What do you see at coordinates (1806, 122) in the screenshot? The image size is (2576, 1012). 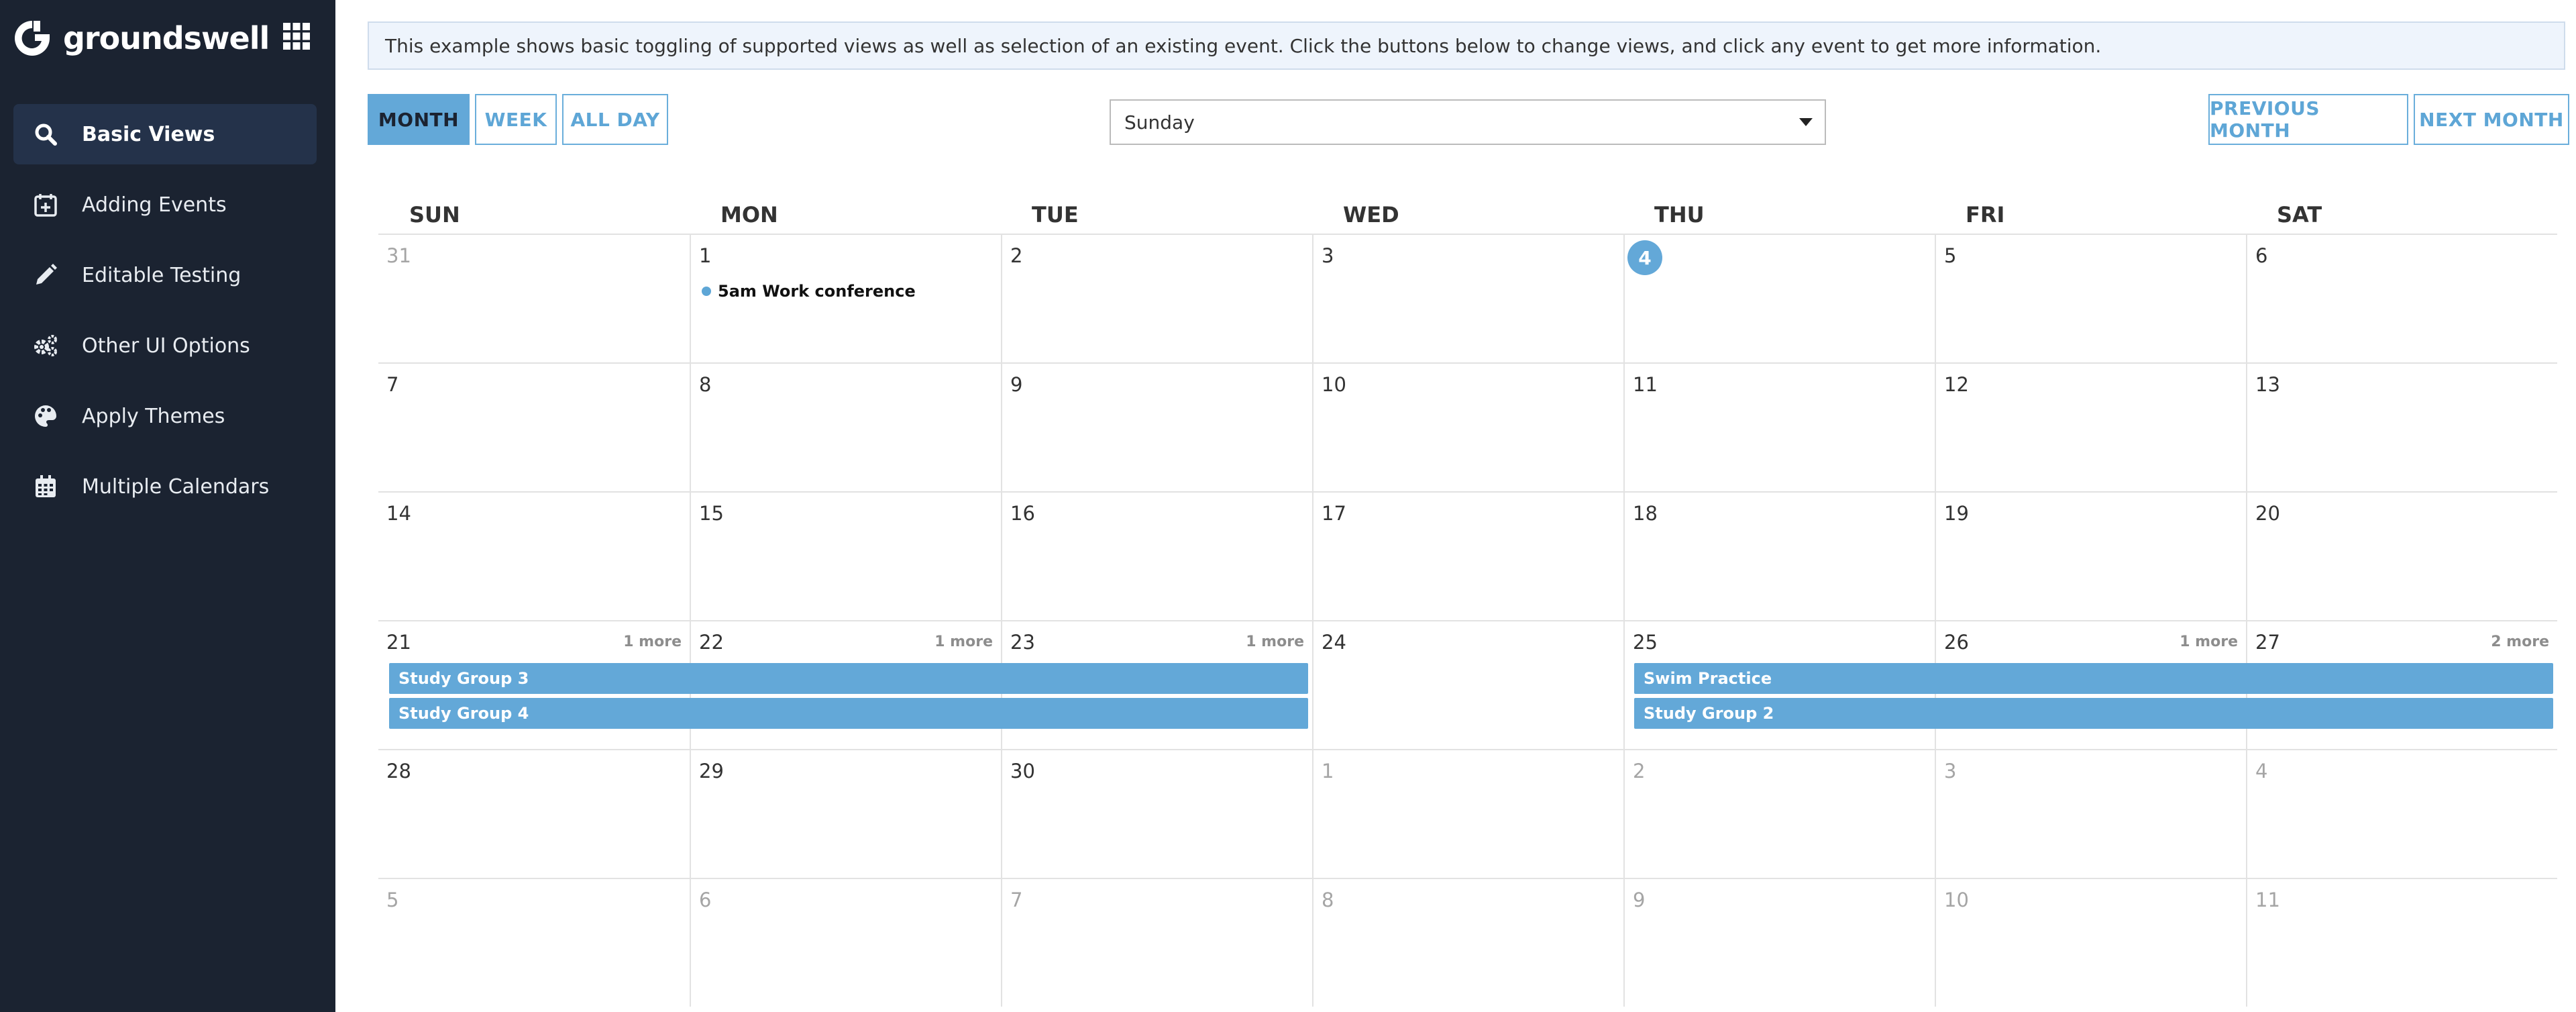 I see `chevron-down-icon` at bounding box center [1806, 122].